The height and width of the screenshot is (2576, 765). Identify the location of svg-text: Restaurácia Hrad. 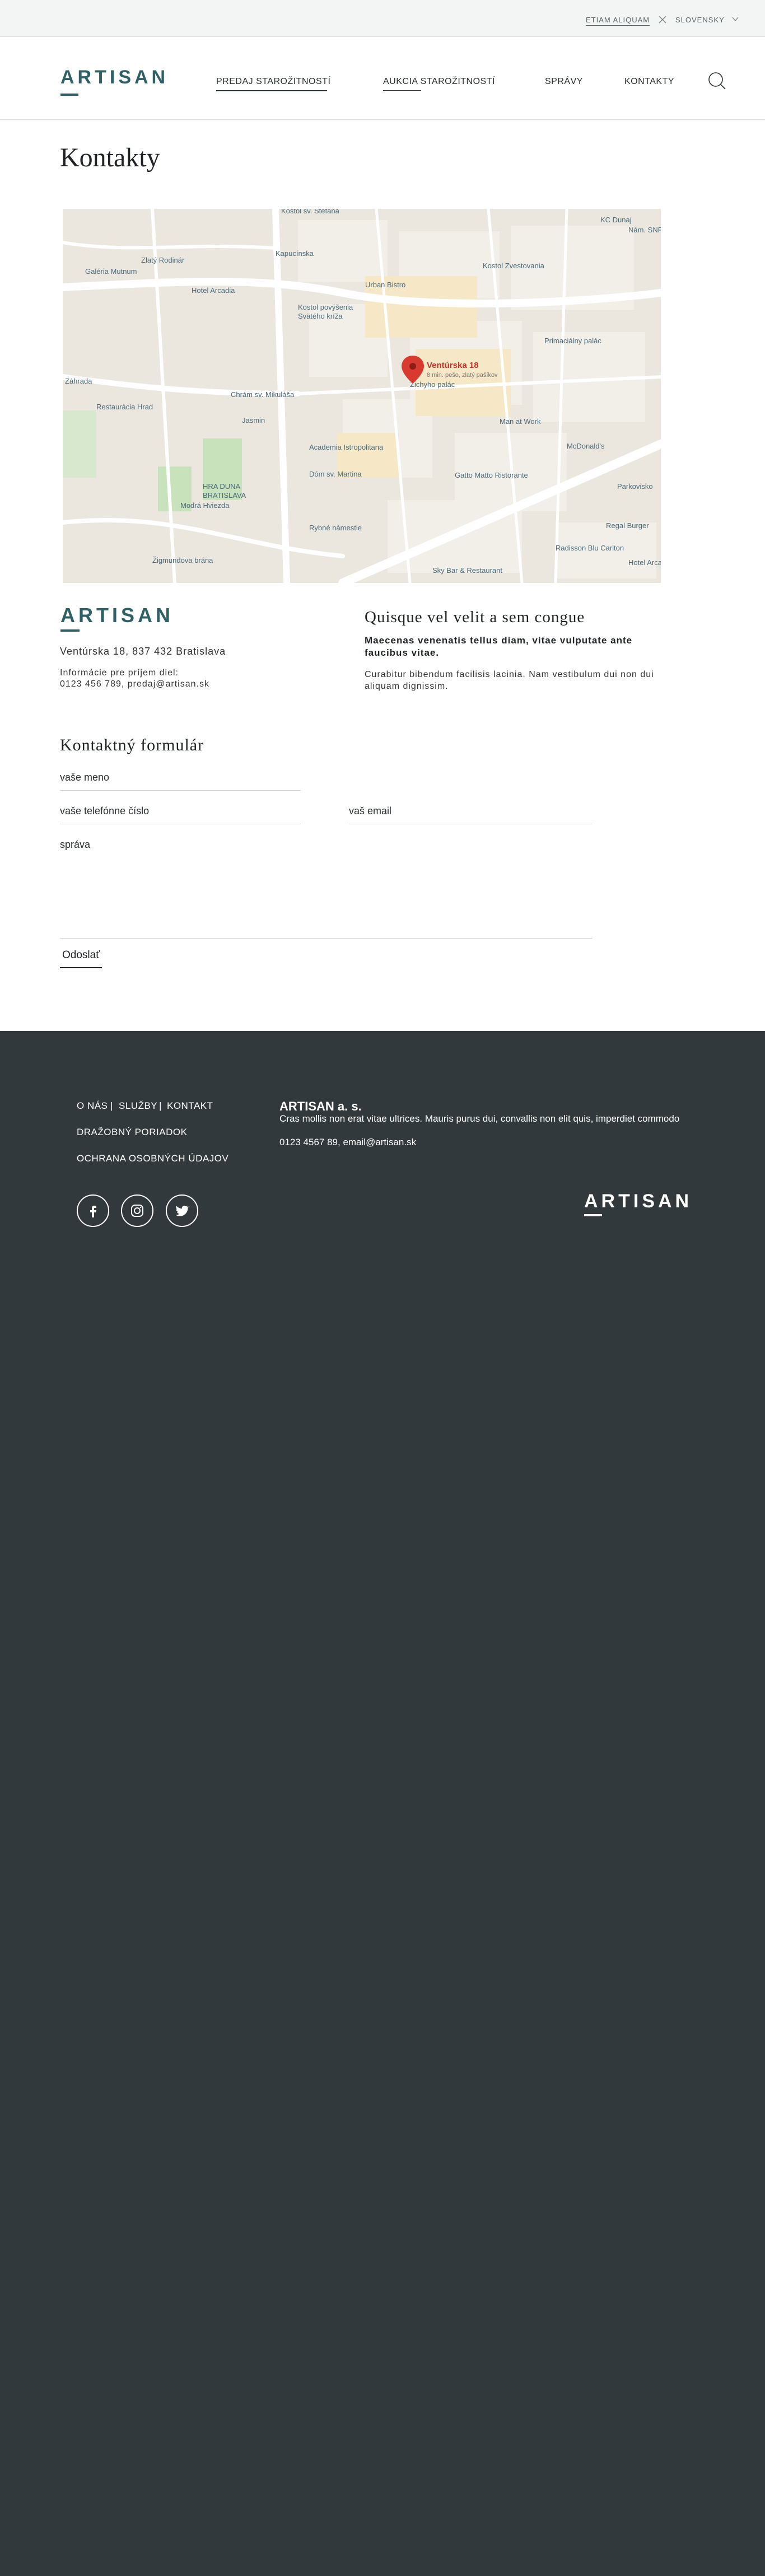
(125, 407).